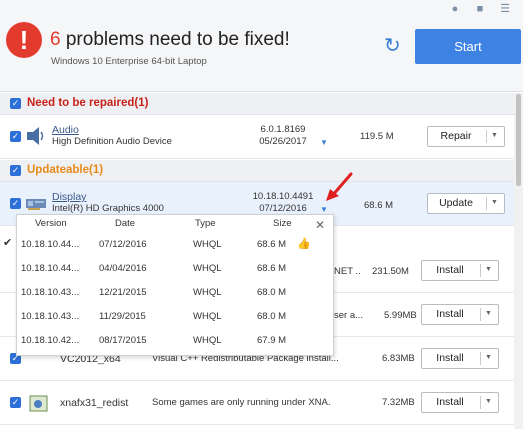 The width and height of the screenshot is (523, 429). Describe the element at coordinates (36, 204) in the screenshot. I see `graphics-card-icon` at that location.